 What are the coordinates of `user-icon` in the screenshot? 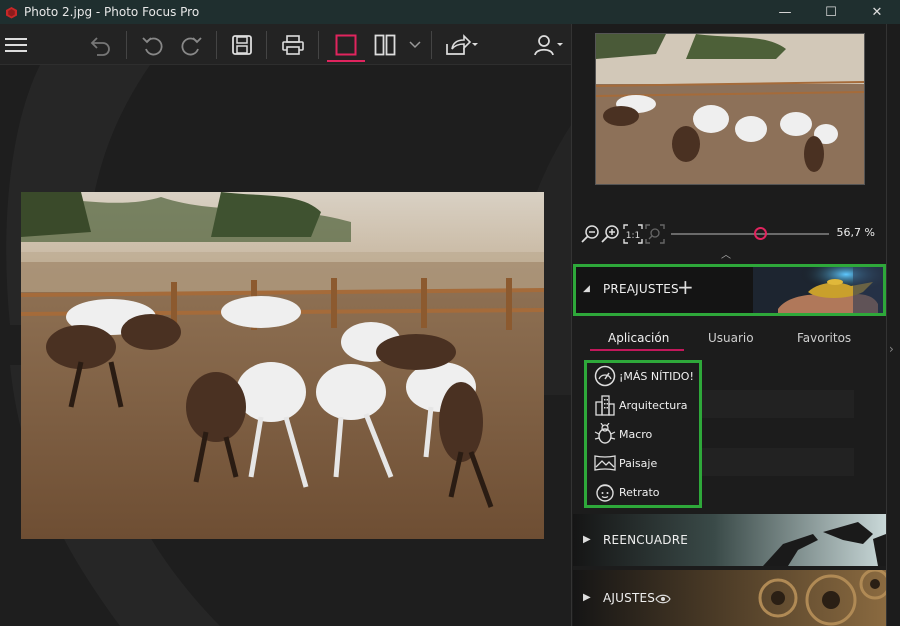 It's located at (549, 45).